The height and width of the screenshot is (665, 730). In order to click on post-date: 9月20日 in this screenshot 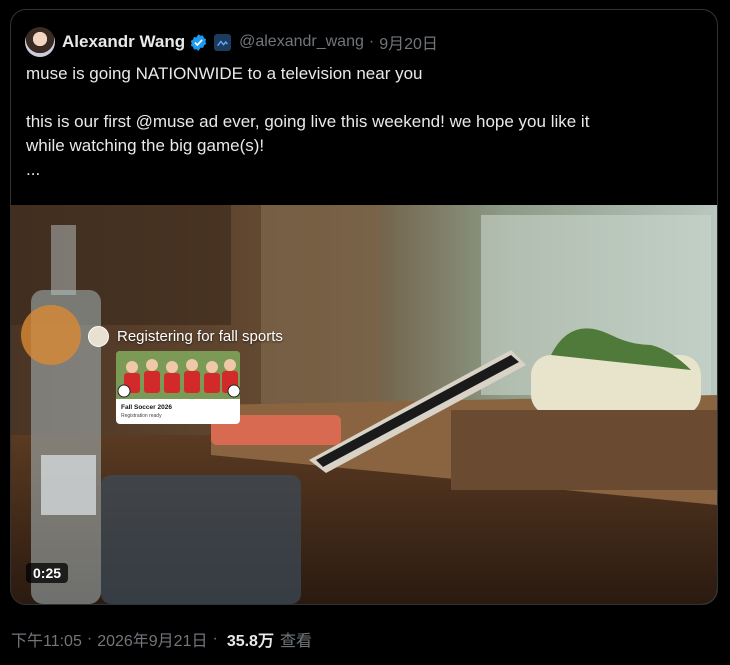, I will do `click(408, 42)`.